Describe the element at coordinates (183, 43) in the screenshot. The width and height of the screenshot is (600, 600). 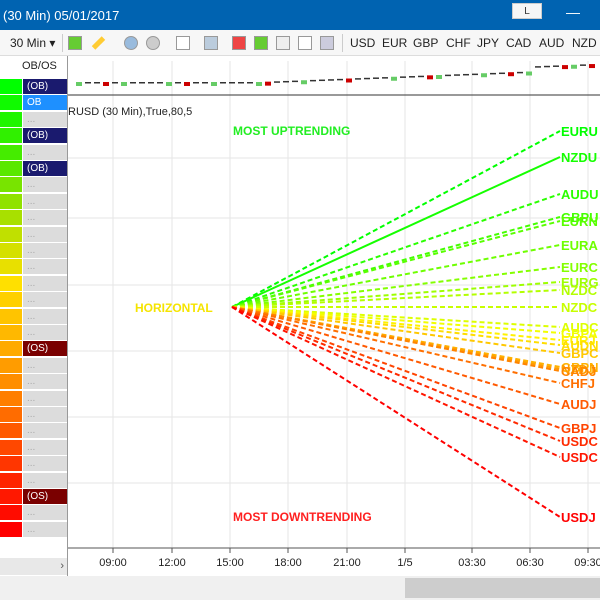
I see `cursor-icon` at that location.